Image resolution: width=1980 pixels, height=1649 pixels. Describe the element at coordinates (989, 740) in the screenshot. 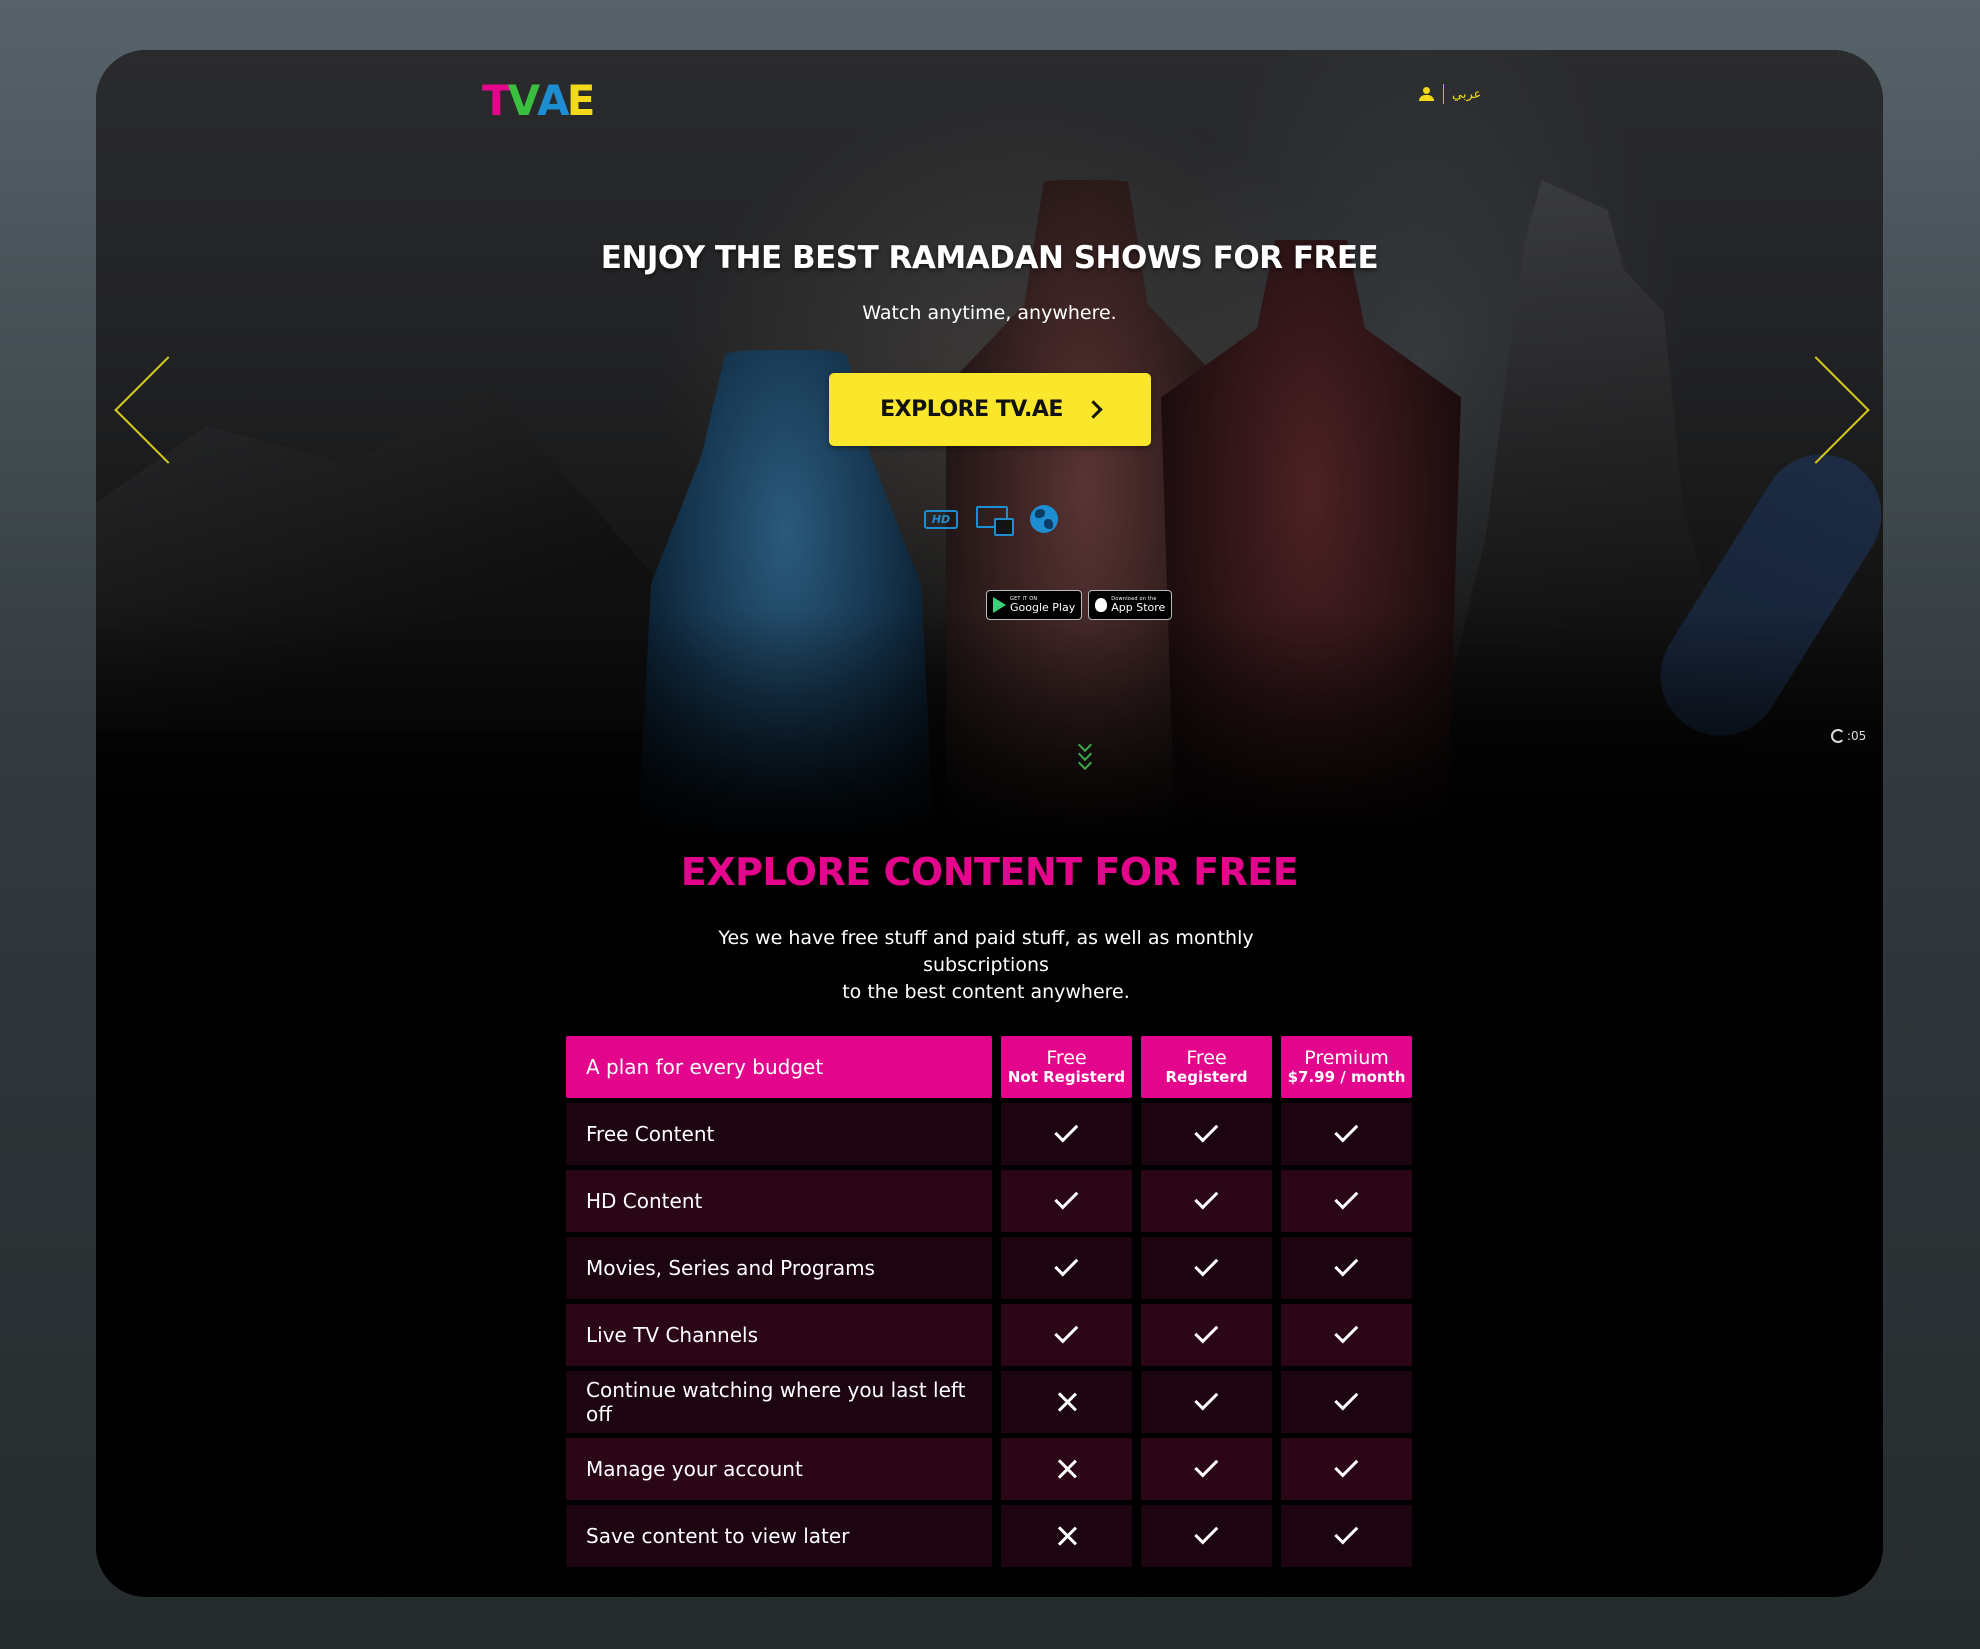

I see `hero-fade` at that location.